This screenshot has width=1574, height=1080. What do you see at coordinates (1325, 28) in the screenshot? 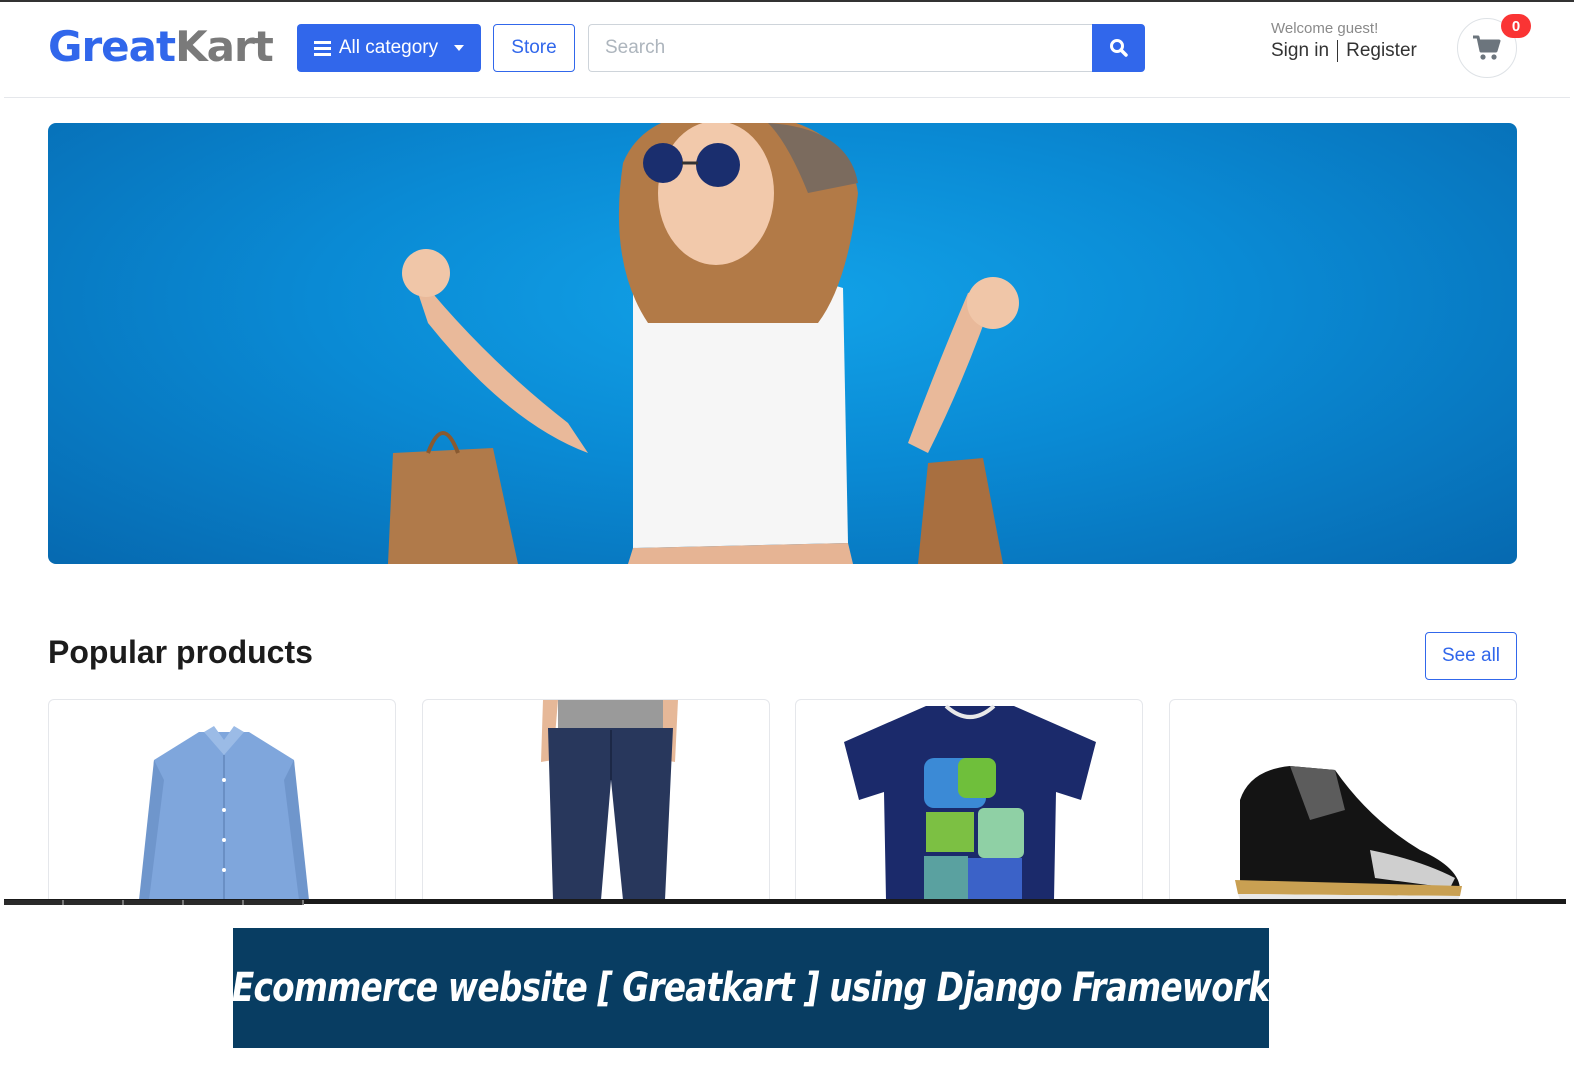
I see `welcome-text: Welcome guest!` at bounding box center [1325, 28].